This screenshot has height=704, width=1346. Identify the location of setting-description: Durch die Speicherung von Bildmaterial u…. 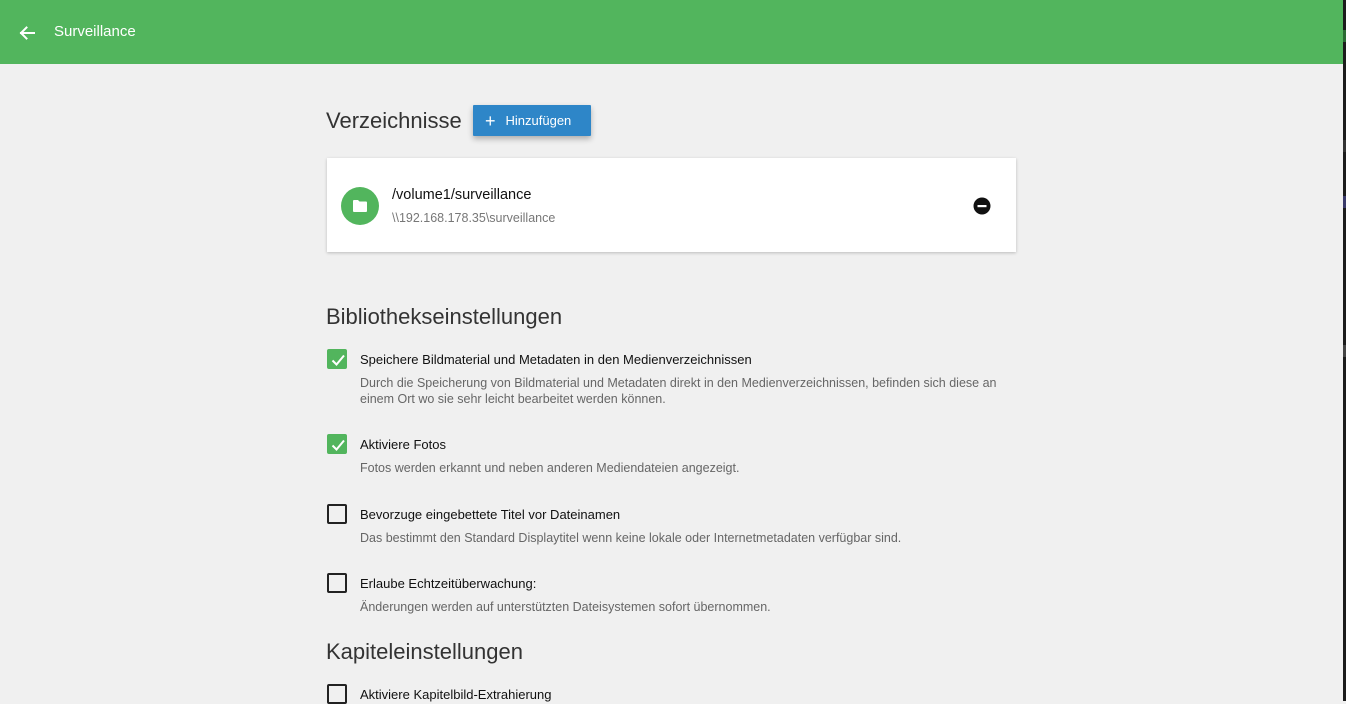
(678, 391).